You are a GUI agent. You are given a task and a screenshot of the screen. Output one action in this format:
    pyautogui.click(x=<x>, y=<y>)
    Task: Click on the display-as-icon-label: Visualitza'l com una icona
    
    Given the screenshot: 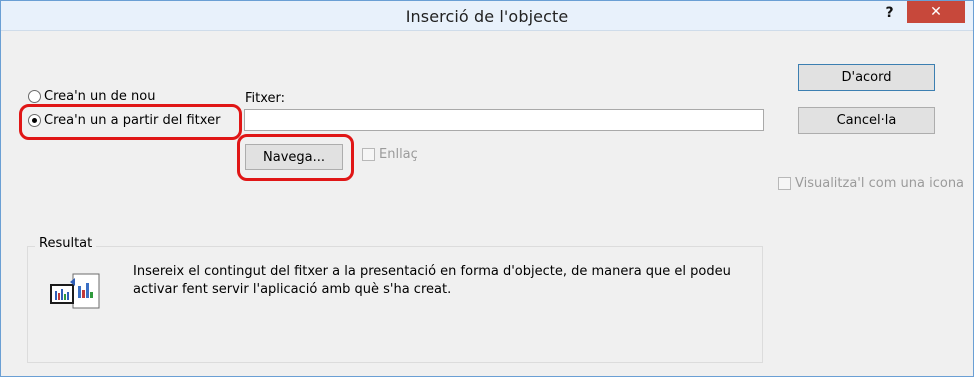 What is the action you would take?
    pyautogui.click(x=880, y=183)
    